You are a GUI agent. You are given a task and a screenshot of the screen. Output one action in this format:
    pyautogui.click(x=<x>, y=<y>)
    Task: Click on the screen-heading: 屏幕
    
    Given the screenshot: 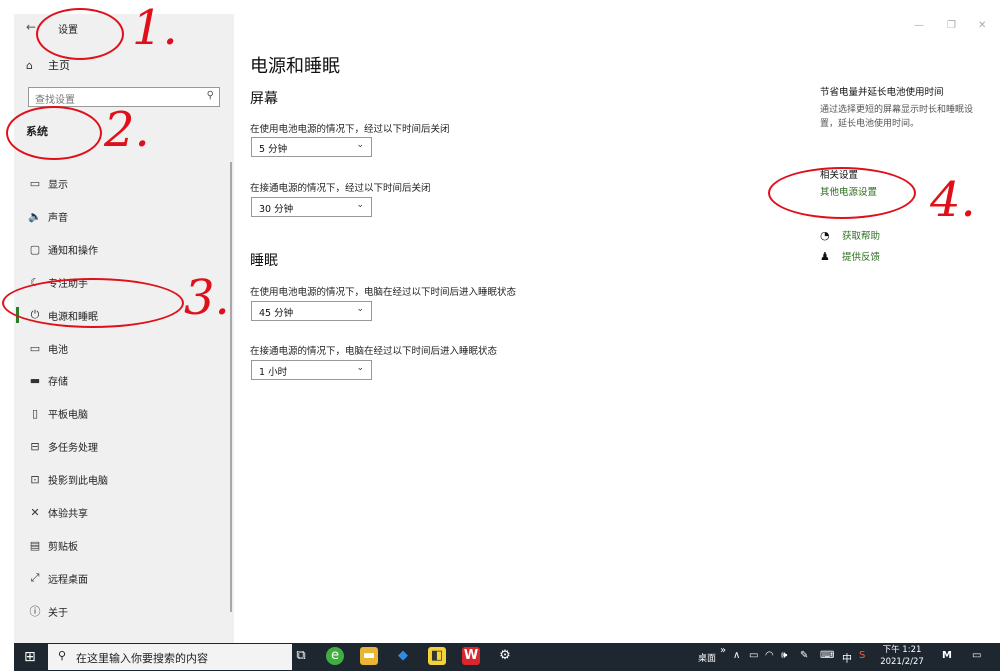 What is the action you would take?
    pyautogui.click(x=264, y=99)
    